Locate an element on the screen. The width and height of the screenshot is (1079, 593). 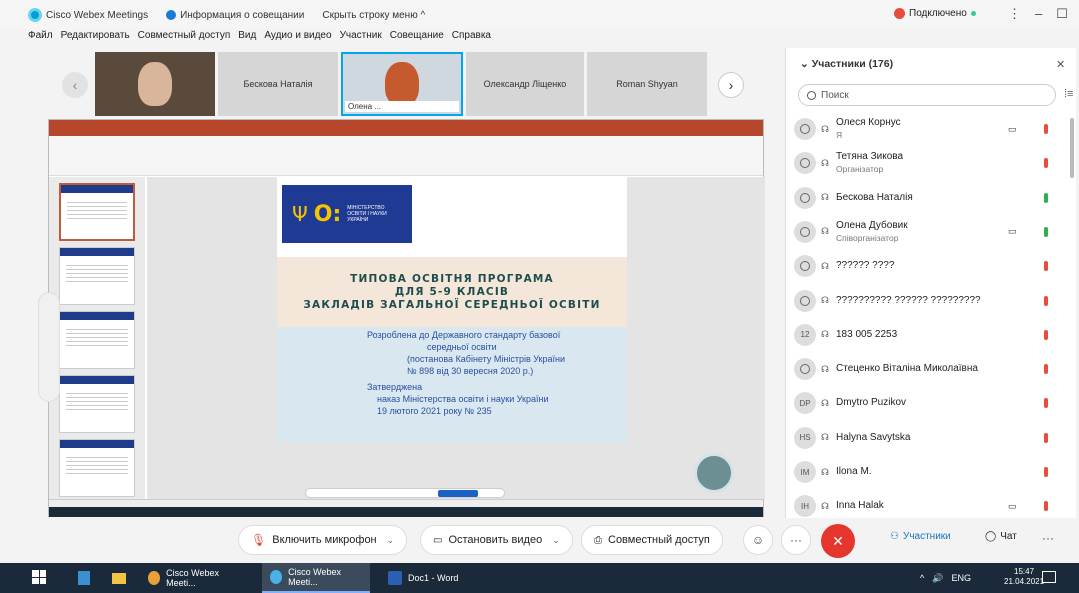
more-options-icon: ··· is located at coordinates (796, 540).